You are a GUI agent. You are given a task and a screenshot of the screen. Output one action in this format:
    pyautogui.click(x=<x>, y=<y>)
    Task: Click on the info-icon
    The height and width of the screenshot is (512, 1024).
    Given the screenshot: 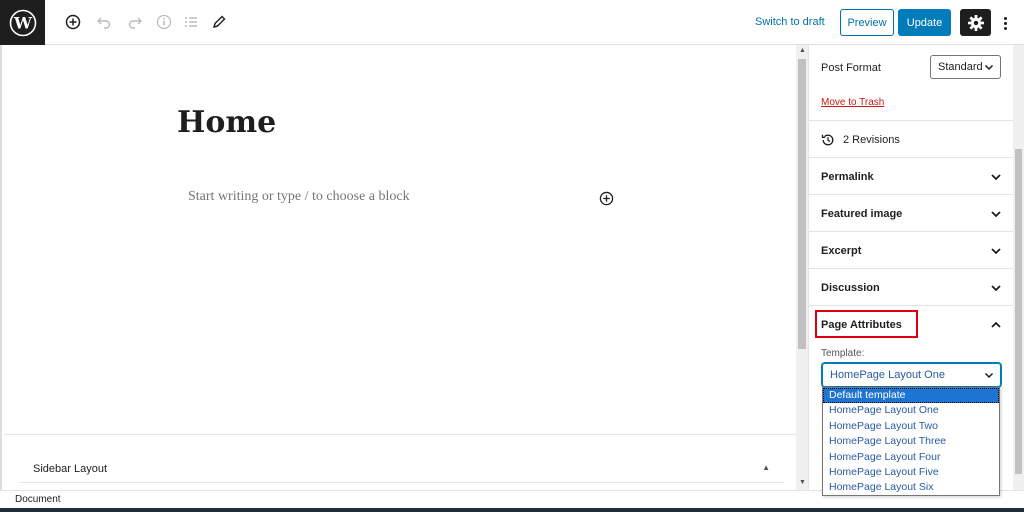 What is the action you would take?
    pyautogui.click(x=164, y=22)
    